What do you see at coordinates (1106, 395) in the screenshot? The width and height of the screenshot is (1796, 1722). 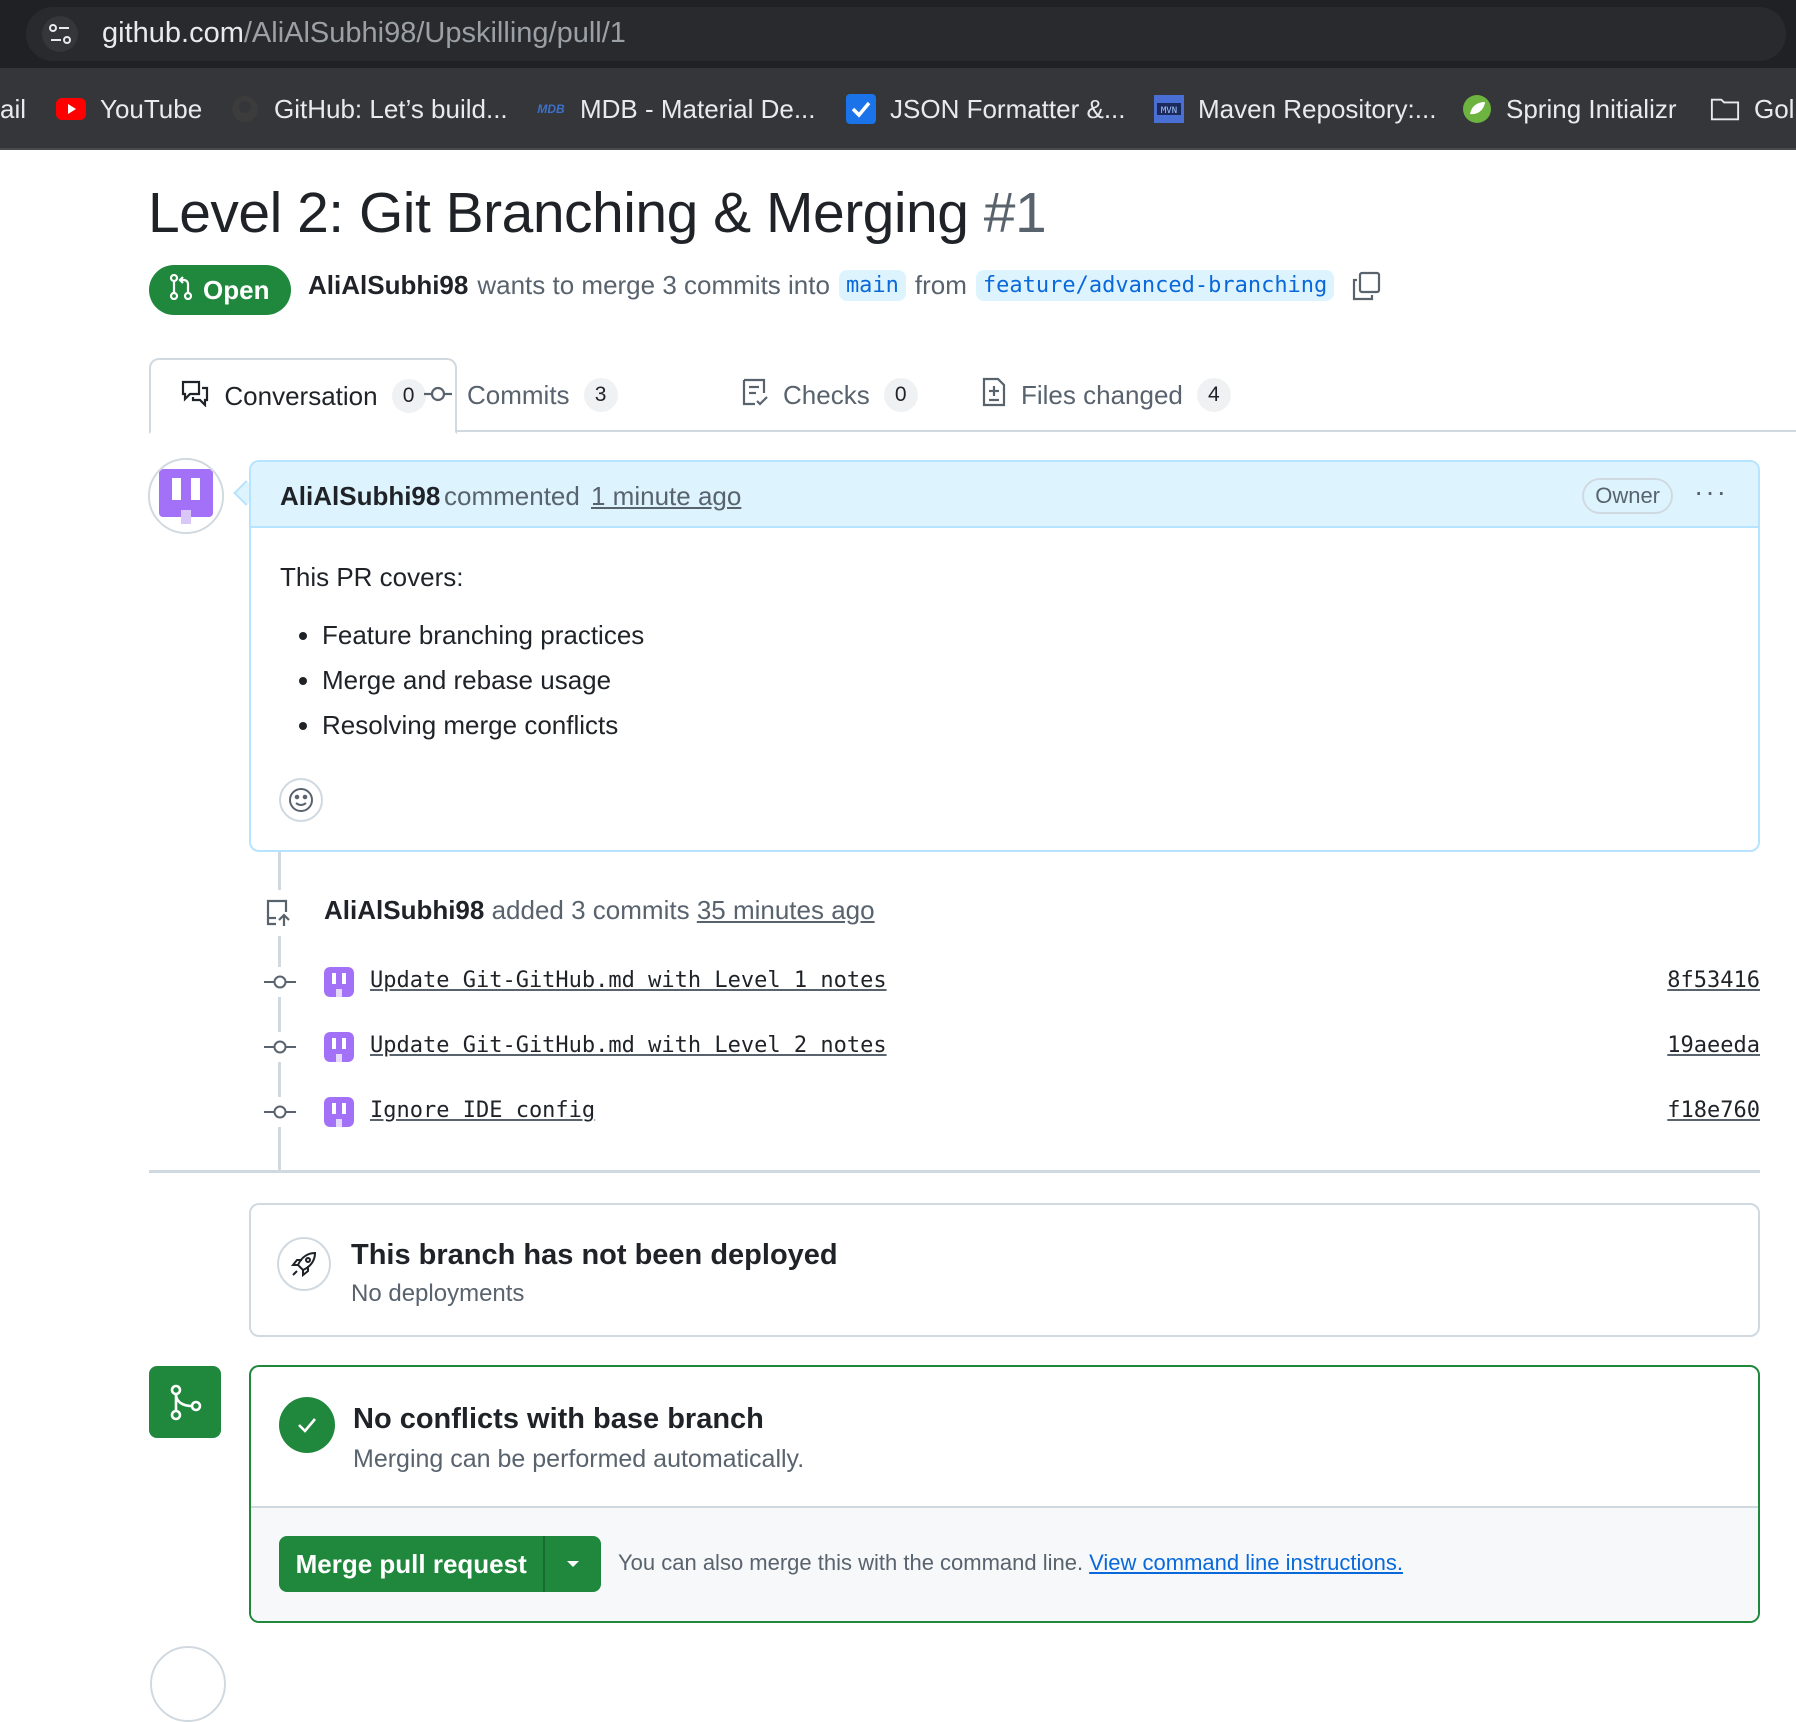 I see `tab-files-changed: Files changed 4` at bounding box center [1106, 395].